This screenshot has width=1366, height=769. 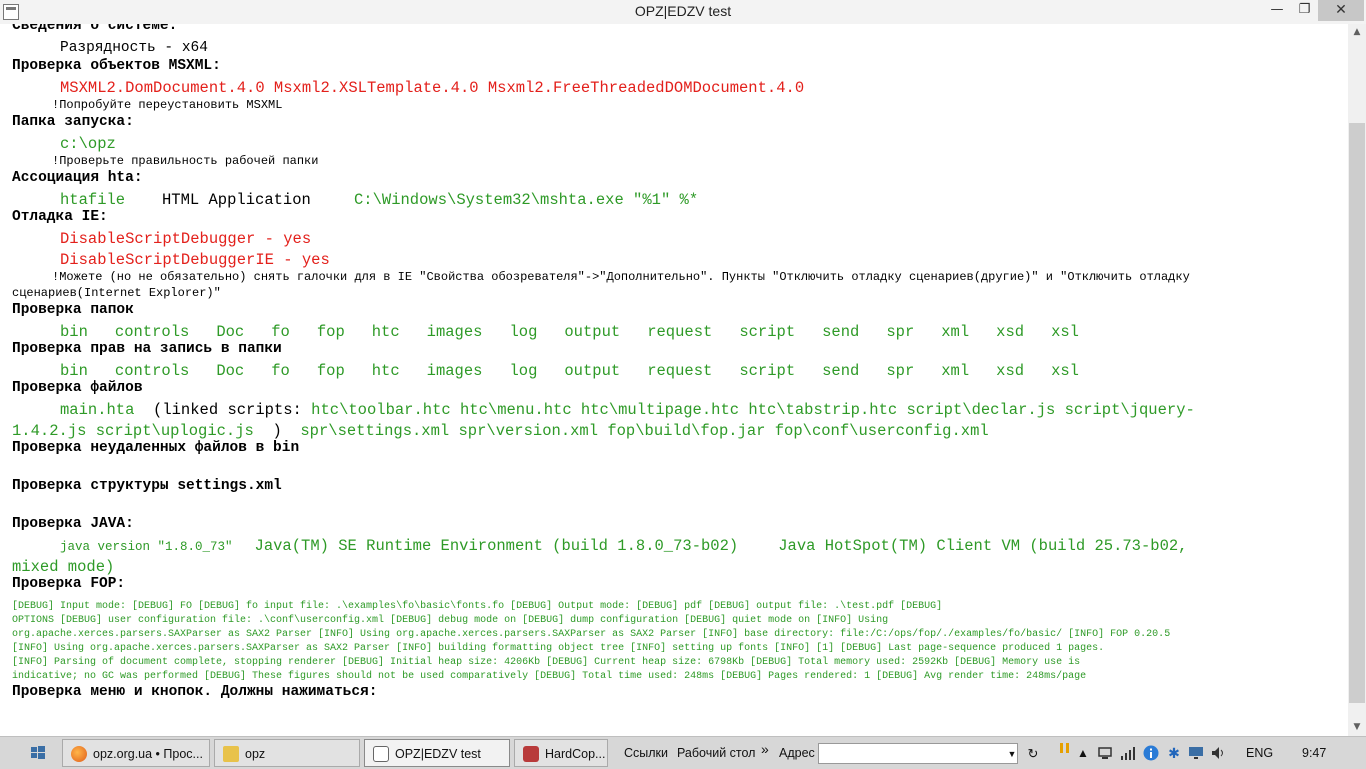 I want to click on taskbar-app-label: OPZ|EDZV test, so click(x=438, y=754).